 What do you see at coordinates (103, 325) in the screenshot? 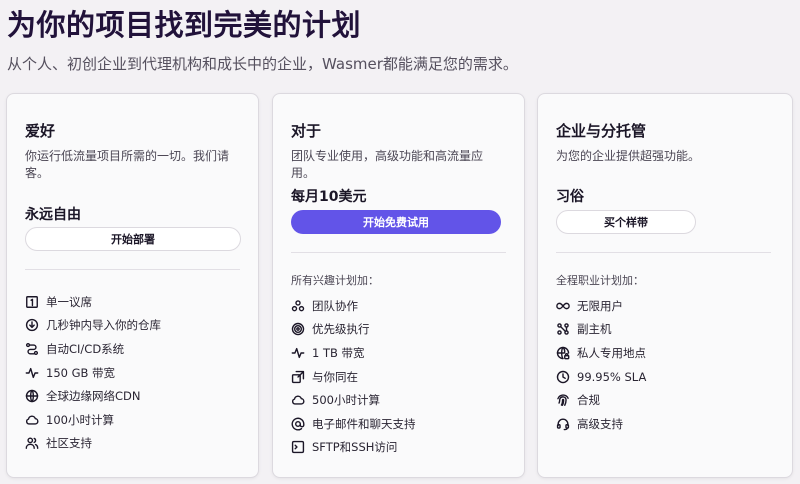
I see `feature-label: 几秒钟内导入你的仓库` at bounding box center [103, 325].